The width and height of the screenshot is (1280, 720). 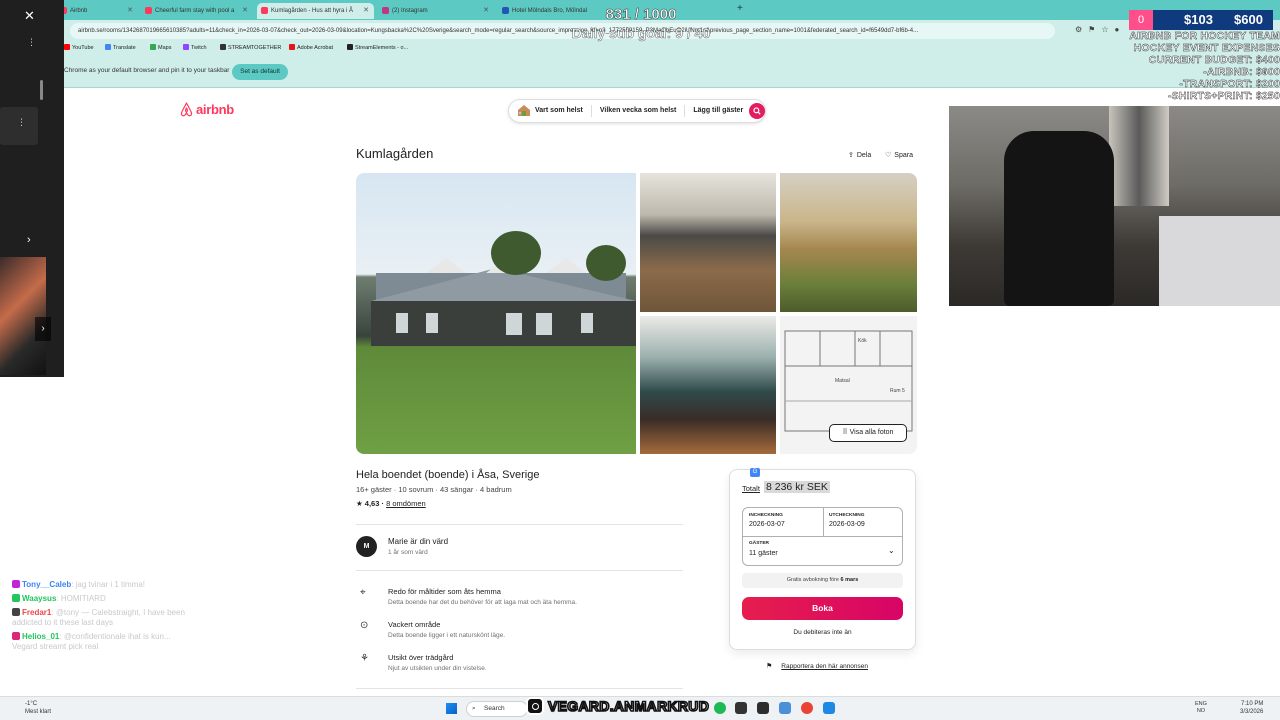 I want to click on house-icon, so click(x=524, y=110).